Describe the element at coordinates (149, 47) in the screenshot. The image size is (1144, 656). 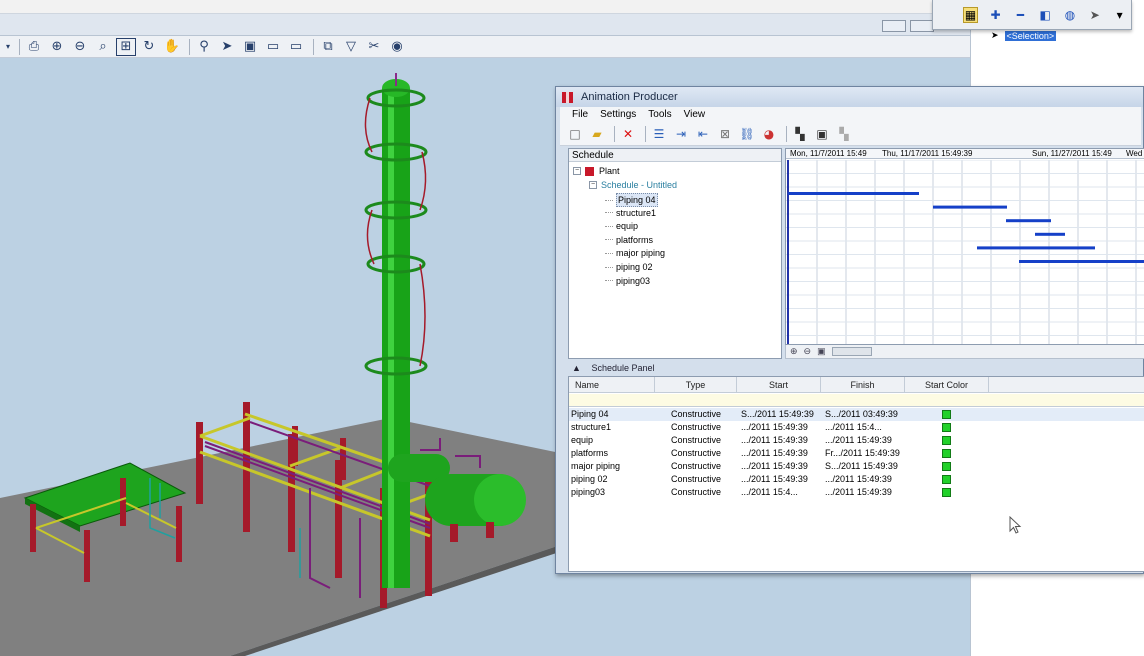
I see `rotate-view-icon: ↻` at that location.